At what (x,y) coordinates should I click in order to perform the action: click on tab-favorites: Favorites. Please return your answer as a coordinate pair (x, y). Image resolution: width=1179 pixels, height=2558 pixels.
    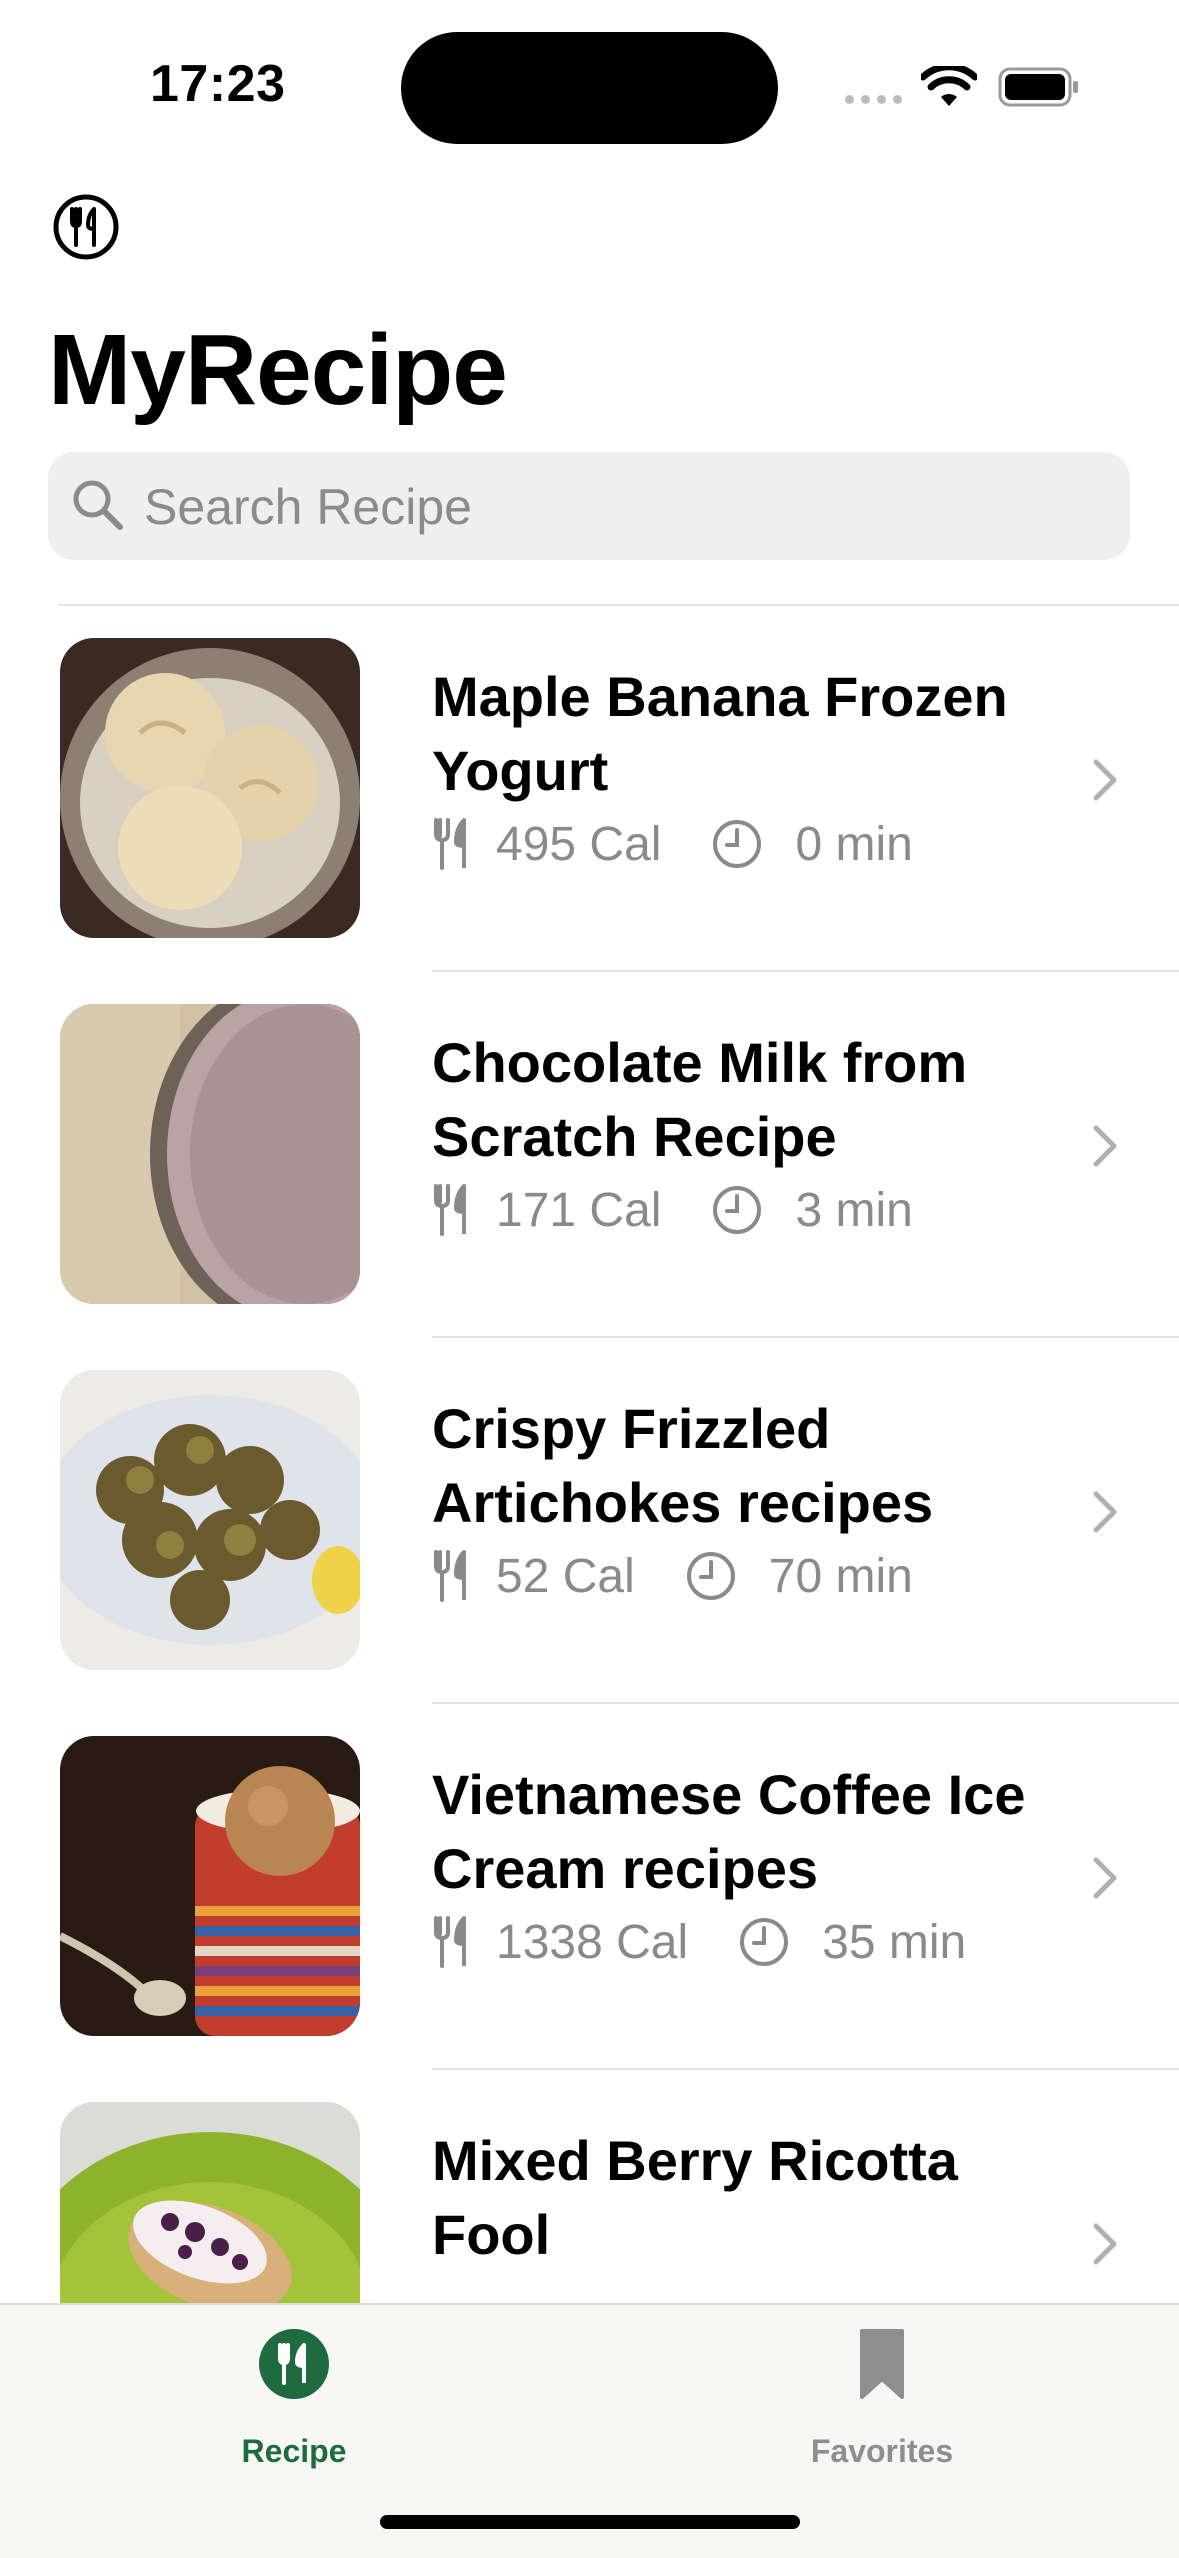
    Looking at the image, I should click on (882, 2405).